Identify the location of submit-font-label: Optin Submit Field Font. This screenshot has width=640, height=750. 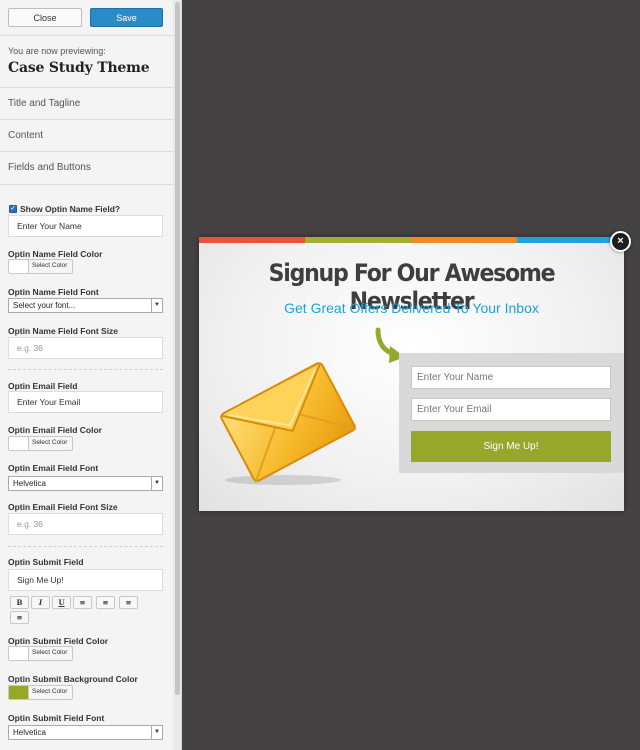
(56, 718).